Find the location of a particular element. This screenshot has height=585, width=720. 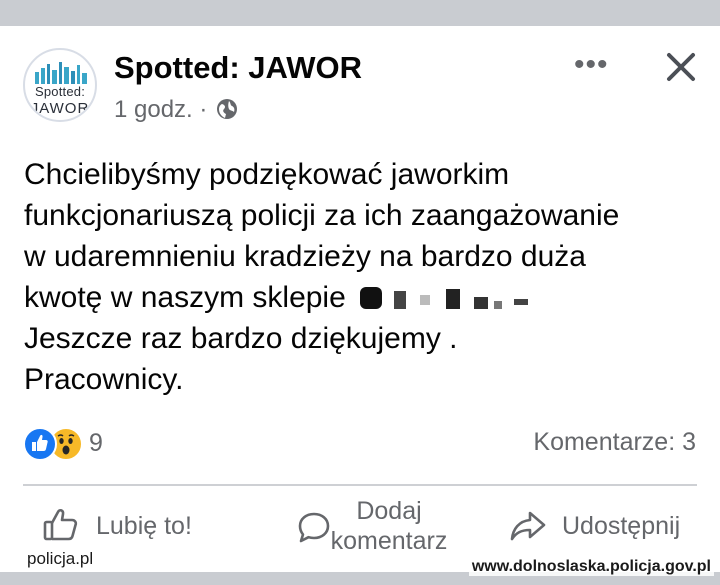

watermark-left: policja.pl is located at coordinates (60, 559).